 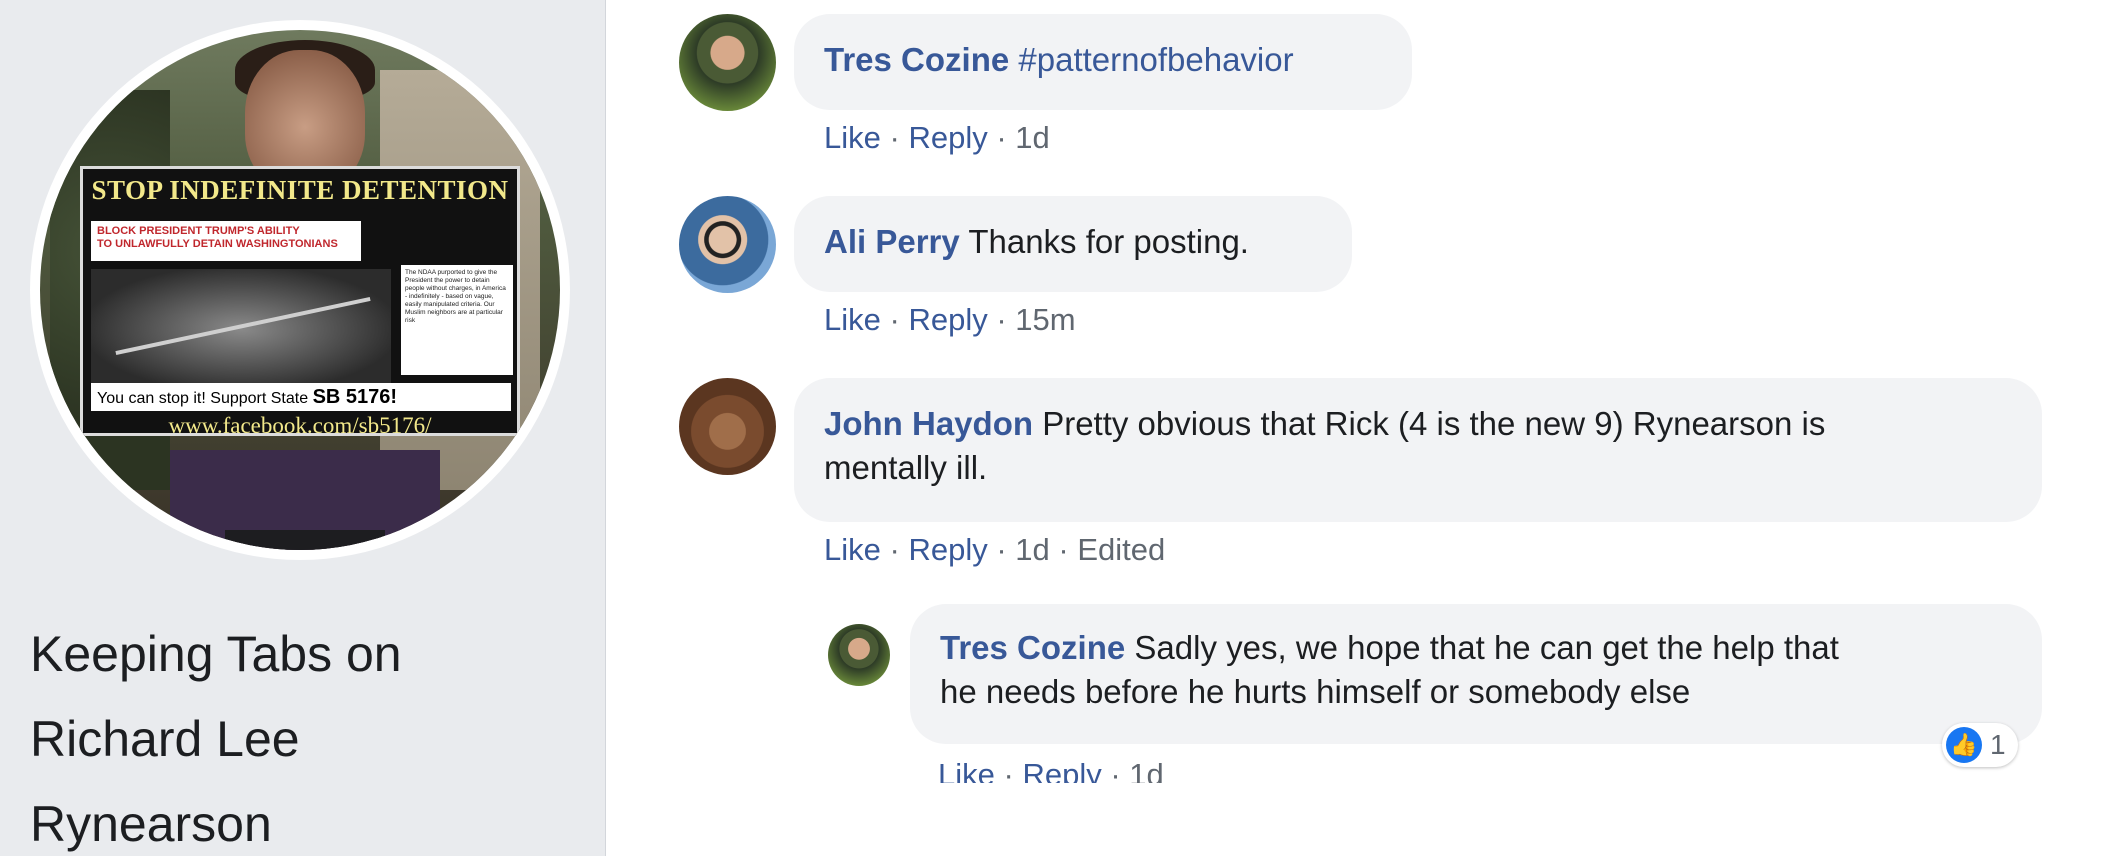 What do you see at coordinates (928, 423) in the screenshot?
I see `comment-author: John Haydon` at bounding box center [928, 423].